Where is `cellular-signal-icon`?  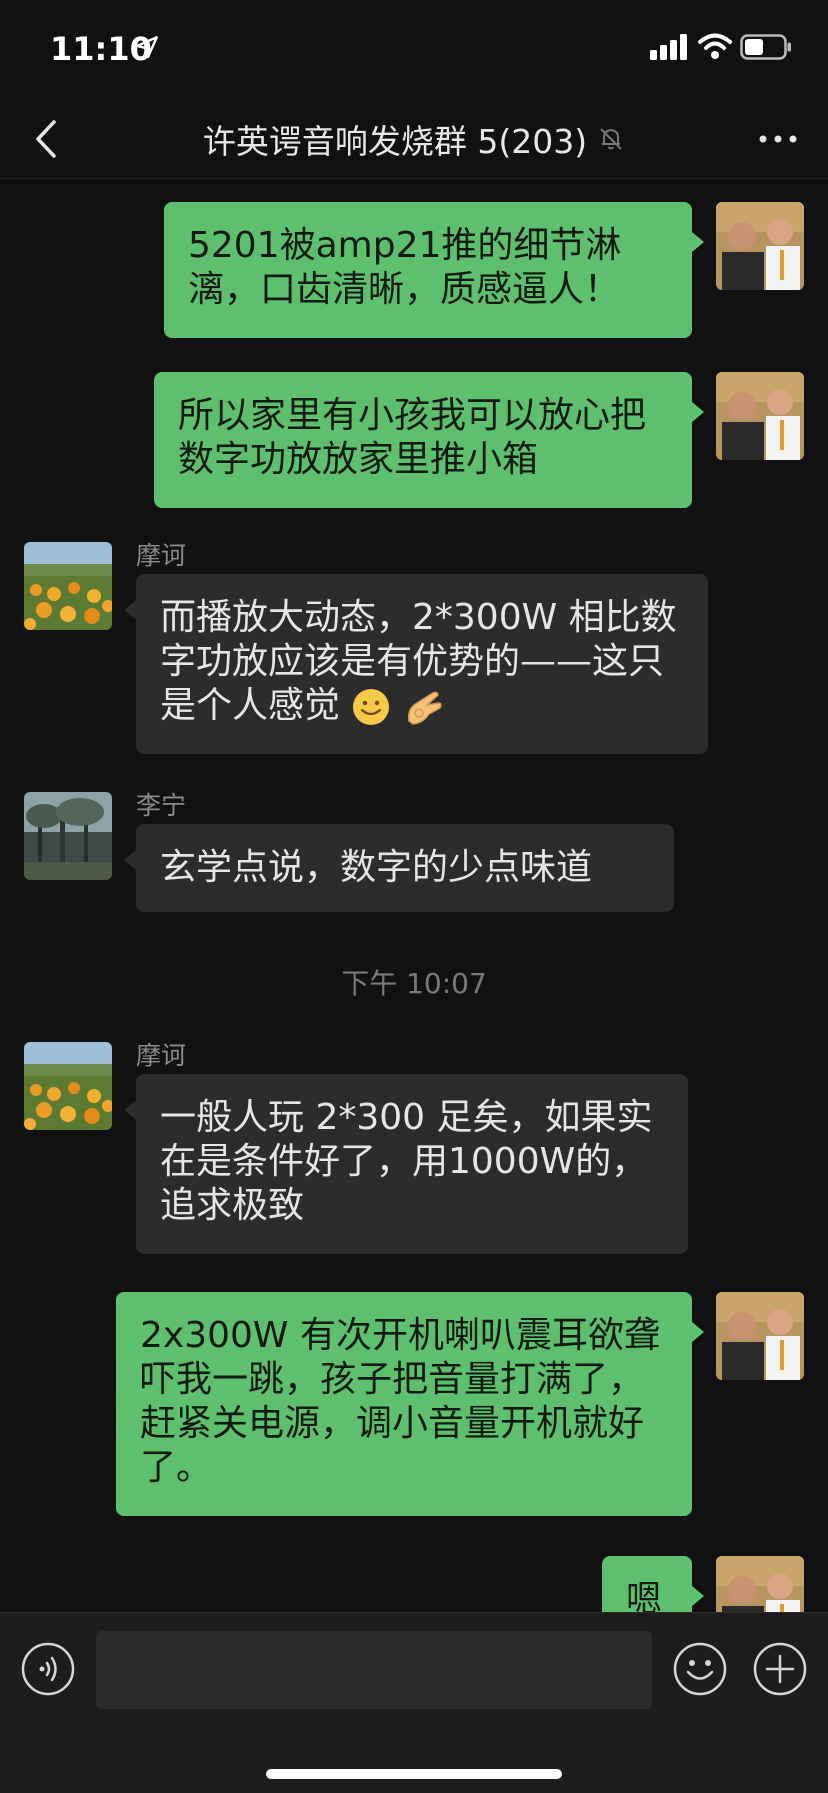 cellular-signal-icon is located at coordinates (668, 47).